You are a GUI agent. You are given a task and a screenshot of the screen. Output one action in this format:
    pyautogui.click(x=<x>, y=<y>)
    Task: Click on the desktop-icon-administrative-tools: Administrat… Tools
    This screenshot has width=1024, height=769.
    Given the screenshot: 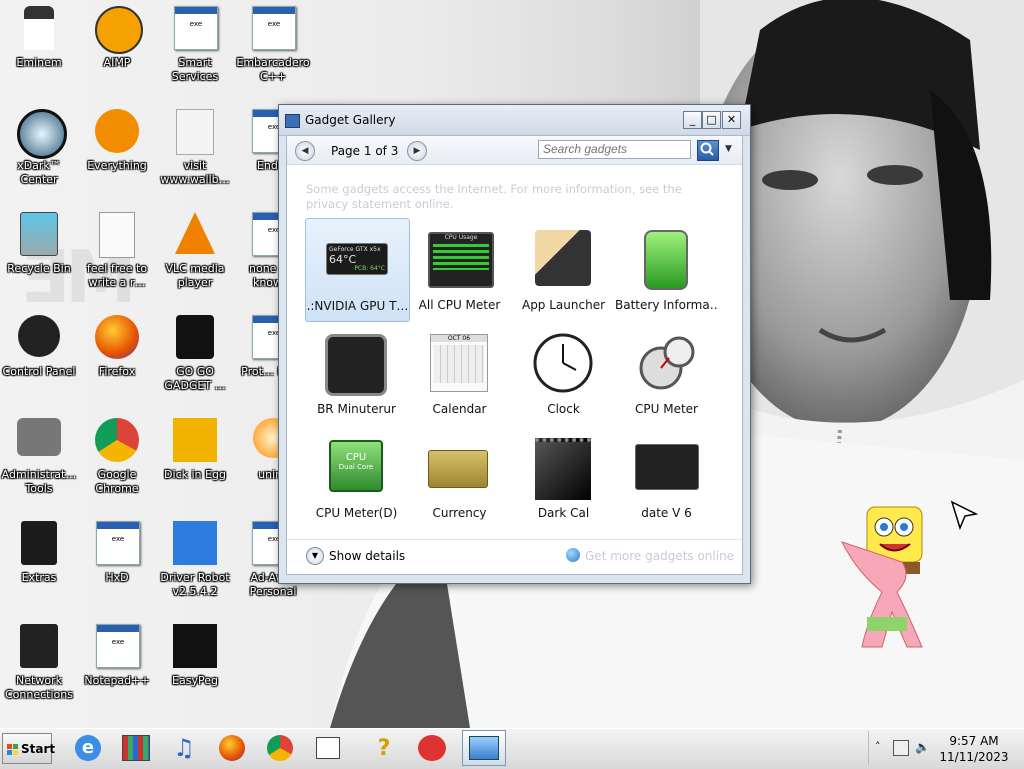 What is the action you would take?
    pyautogui.click(x=39, y=462)
    